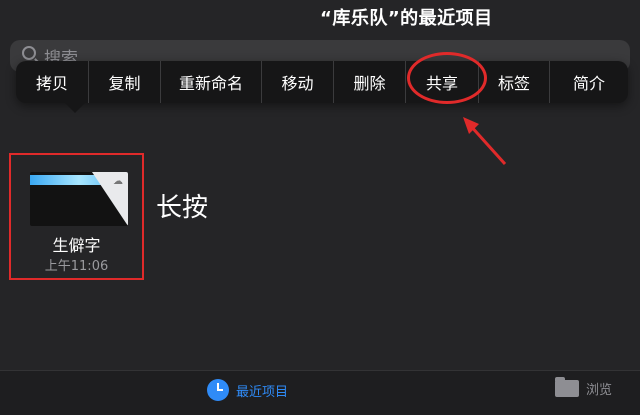  I want to click on search-icon, so click(29, 53).